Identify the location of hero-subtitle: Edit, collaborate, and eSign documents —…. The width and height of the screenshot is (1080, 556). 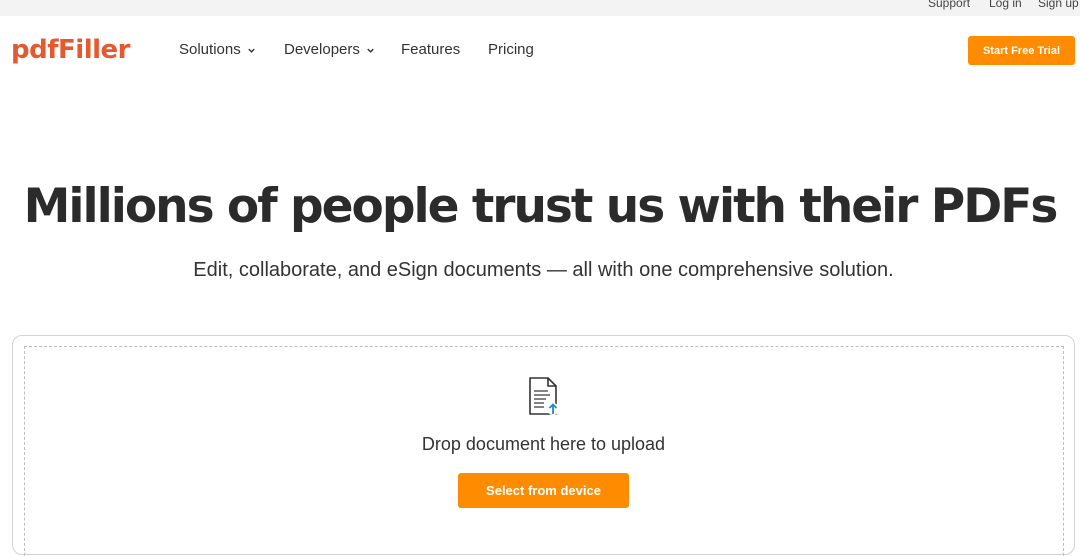
(543, 270).